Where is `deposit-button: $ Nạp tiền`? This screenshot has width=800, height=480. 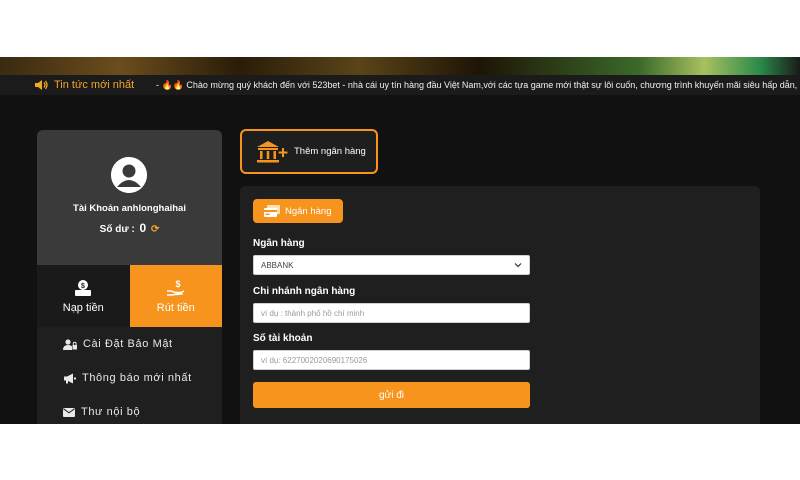 deposit-button: $ Nạp tiền is located at coordinates (83, 296).